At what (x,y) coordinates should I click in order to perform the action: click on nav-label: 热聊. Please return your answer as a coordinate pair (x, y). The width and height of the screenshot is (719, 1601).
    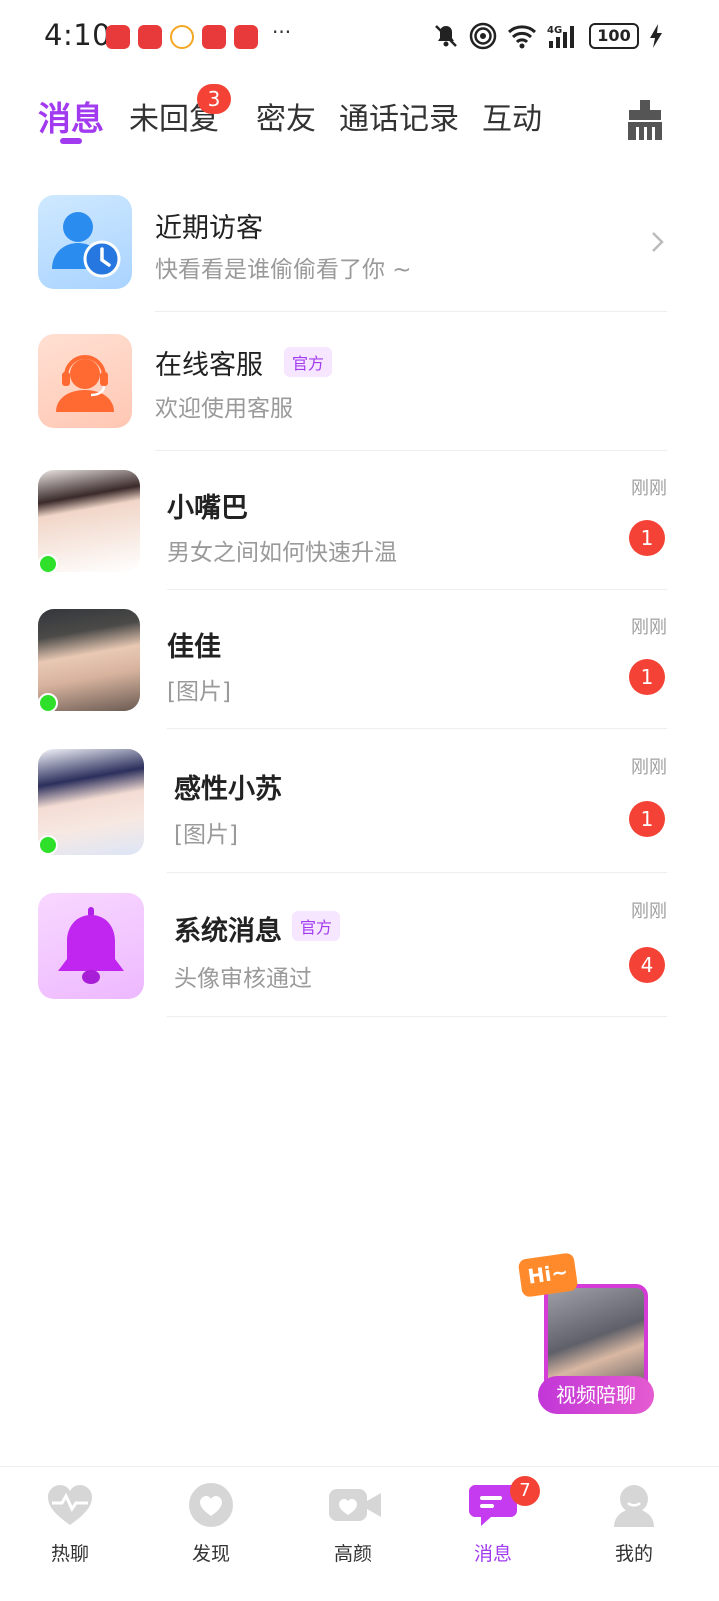
    Looking at the image, I should click on (69, 1554).